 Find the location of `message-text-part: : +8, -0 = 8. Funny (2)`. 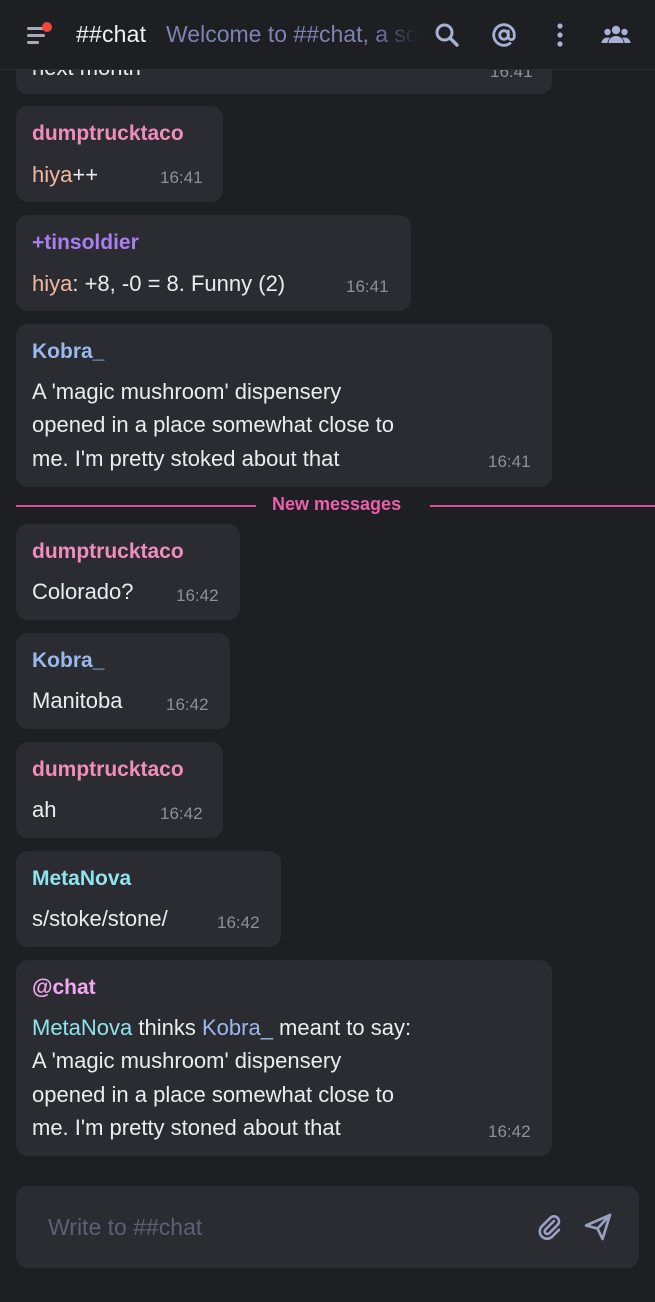

message-text-part: : +8, -0 = 8. Funny (2) is located at coordinates (179, 283).